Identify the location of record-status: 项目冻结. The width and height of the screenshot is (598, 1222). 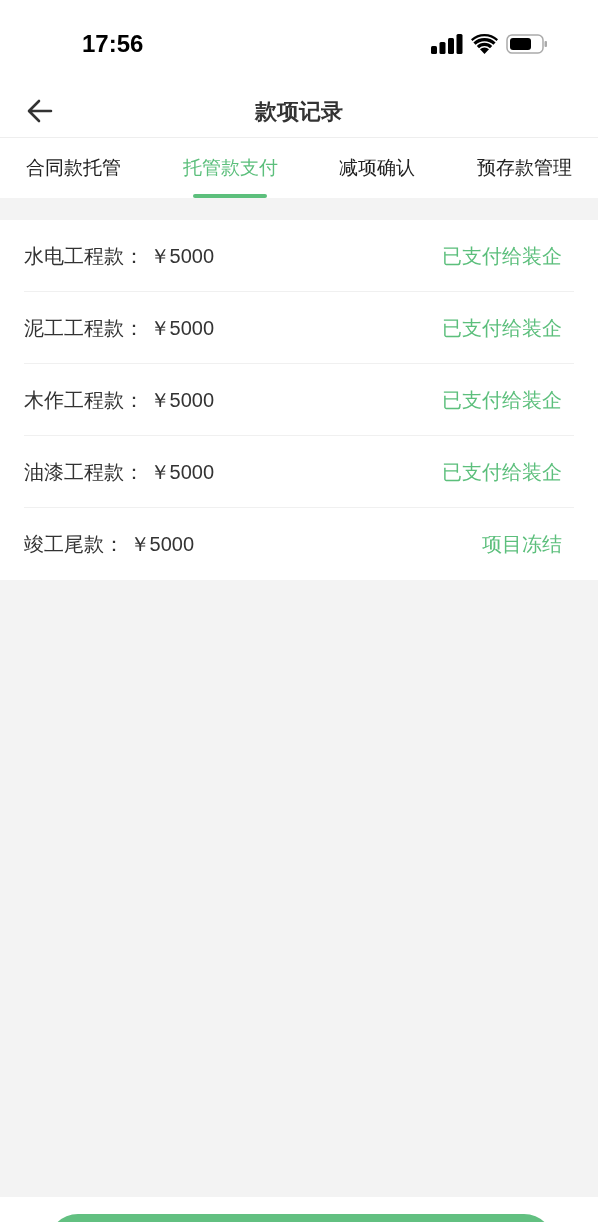
(522, 544).